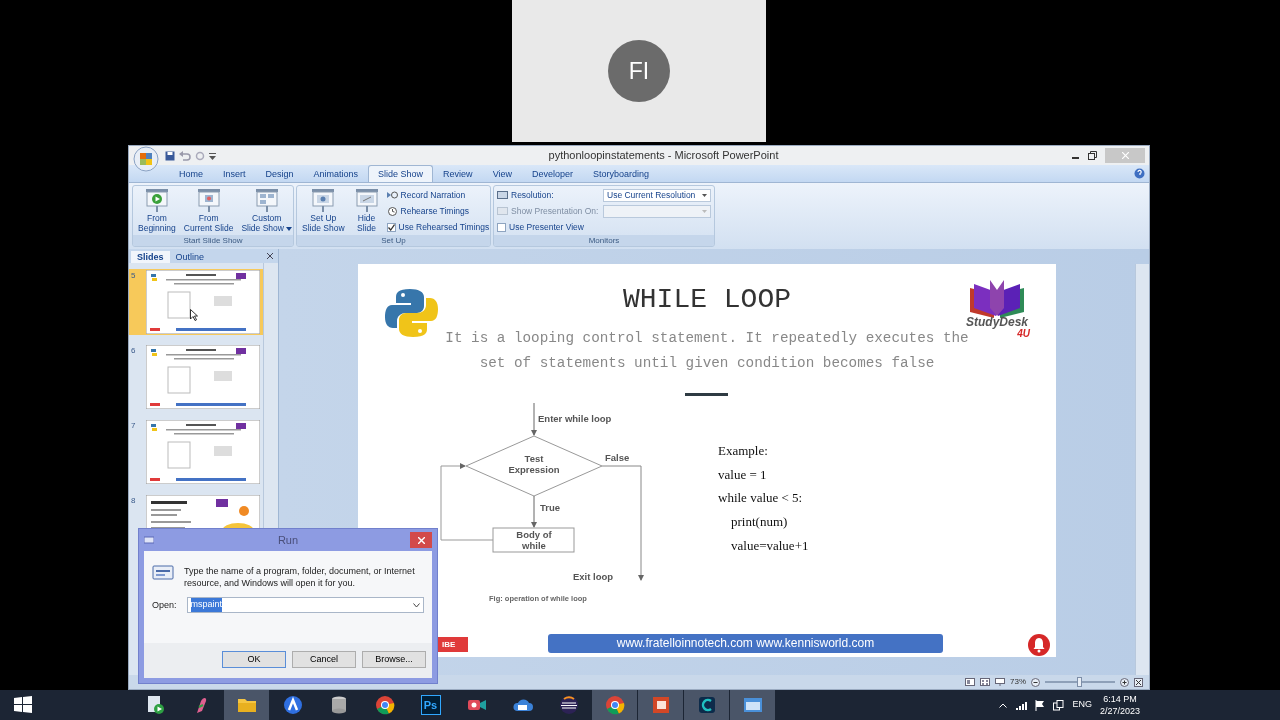  What do you see at coordinates (534, 540) in the screenshot?
I see `process-label: Body of while` at bounding box center [534, 540].